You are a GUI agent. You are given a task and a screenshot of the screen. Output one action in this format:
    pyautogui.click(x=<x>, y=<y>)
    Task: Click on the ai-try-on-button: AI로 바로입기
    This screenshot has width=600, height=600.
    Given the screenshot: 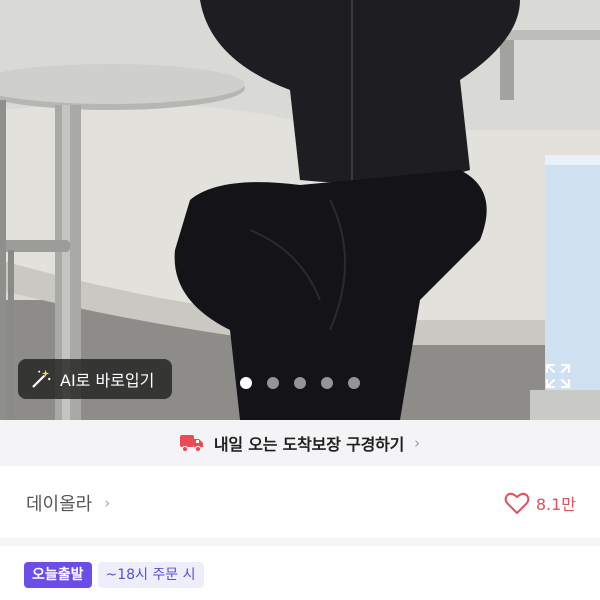 What is the action you would take?
    pyautogui.click(x=95, y=379)
    